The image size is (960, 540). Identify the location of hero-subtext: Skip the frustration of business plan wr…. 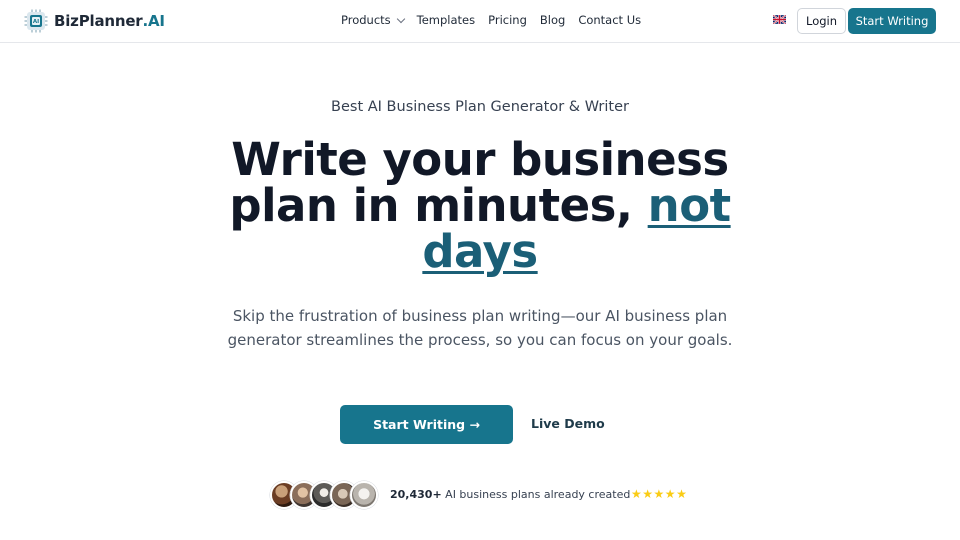
(480, 328).